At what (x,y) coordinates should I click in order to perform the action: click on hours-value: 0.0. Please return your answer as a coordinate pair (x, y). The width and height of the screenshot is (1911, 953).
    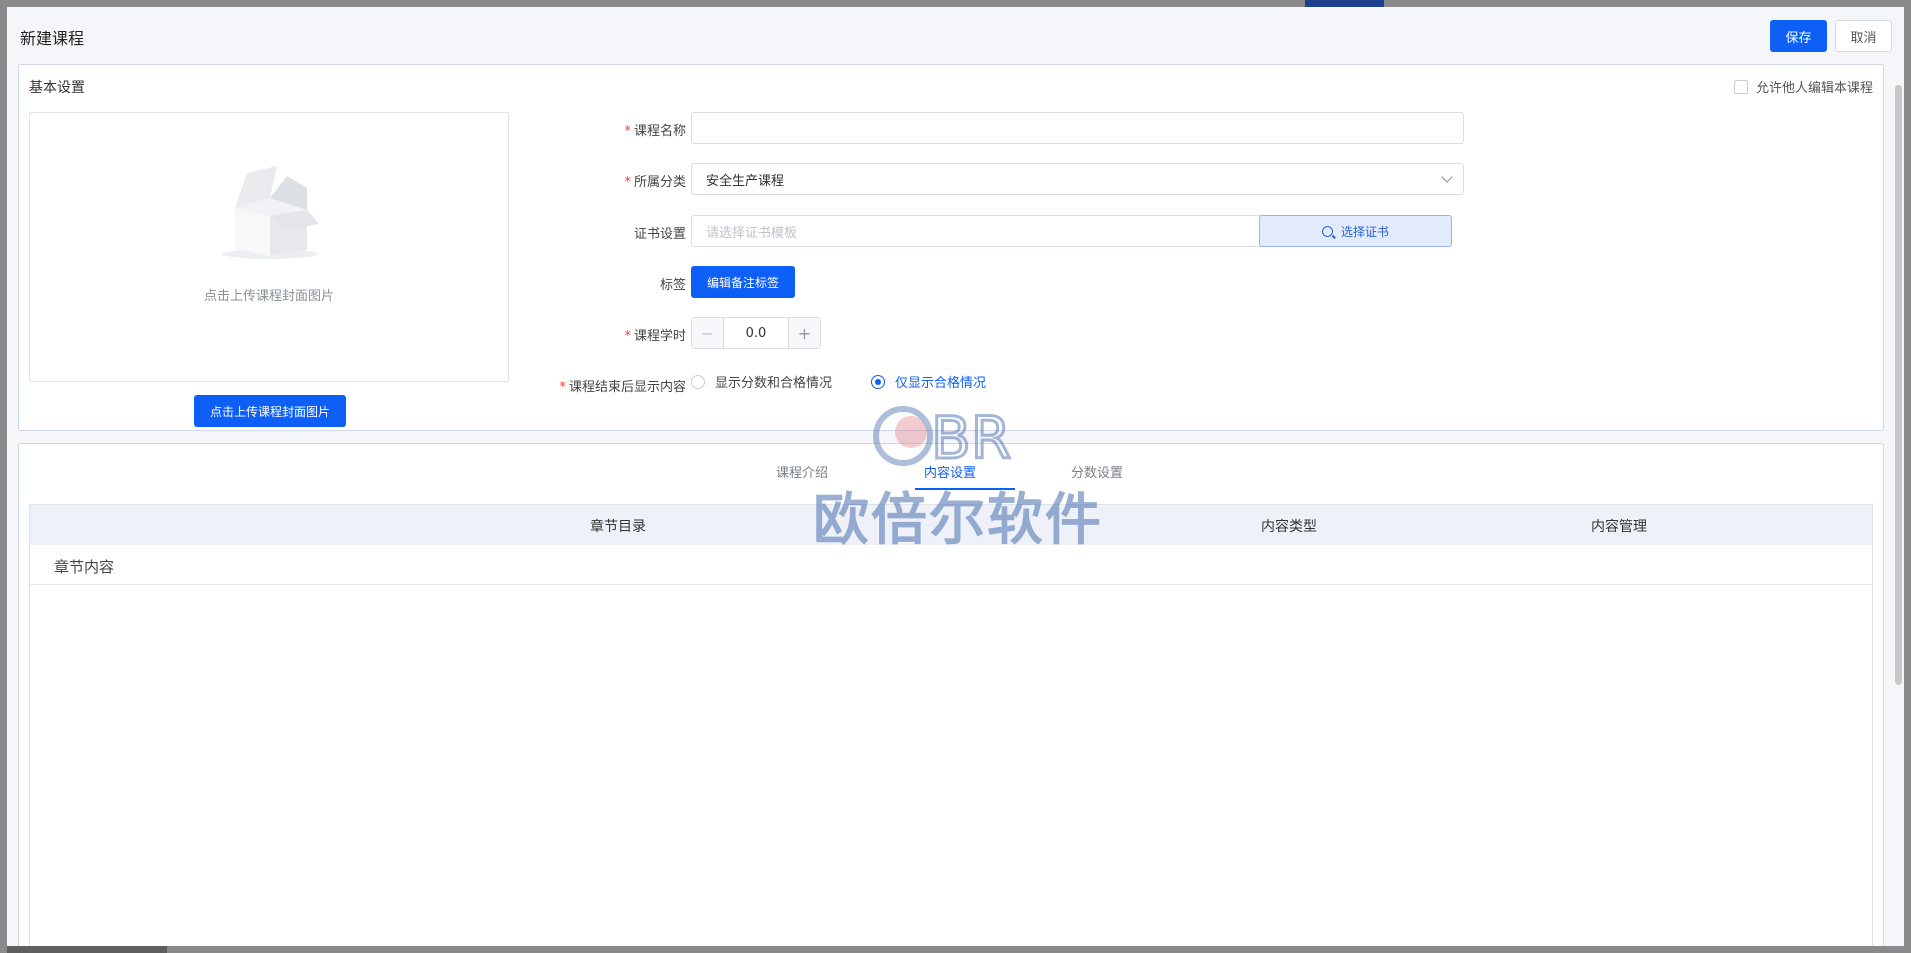
    Looking at the image, I should click on (756, 333).